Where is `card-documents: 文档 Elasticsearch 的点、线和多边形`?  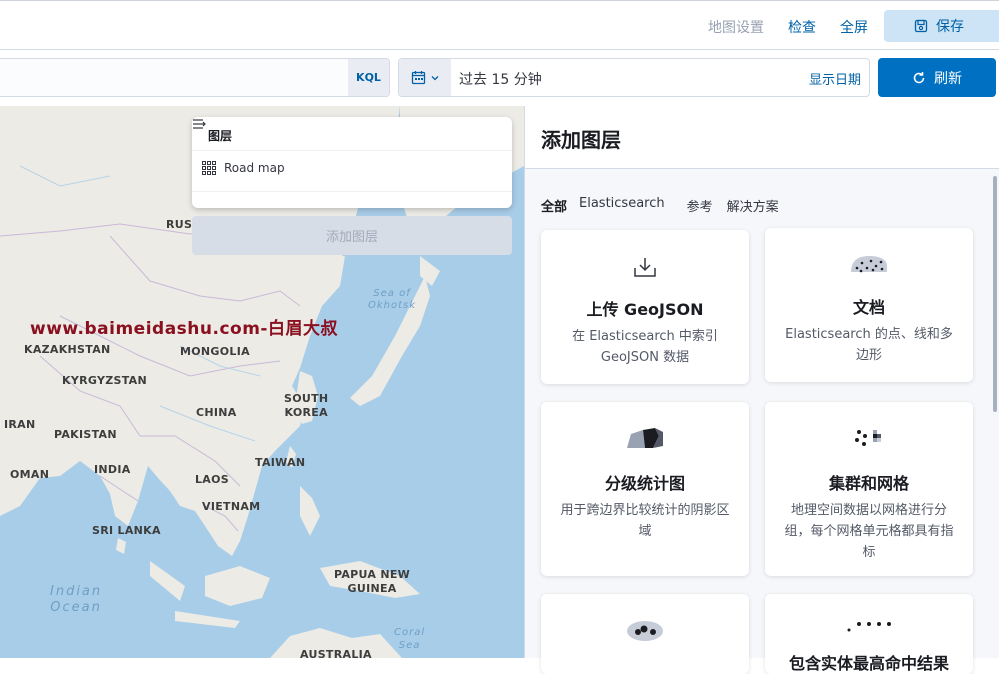
card-documents: 文档 Elasticsearch 的点、线和多边形 is located at coordinates (869, 305).